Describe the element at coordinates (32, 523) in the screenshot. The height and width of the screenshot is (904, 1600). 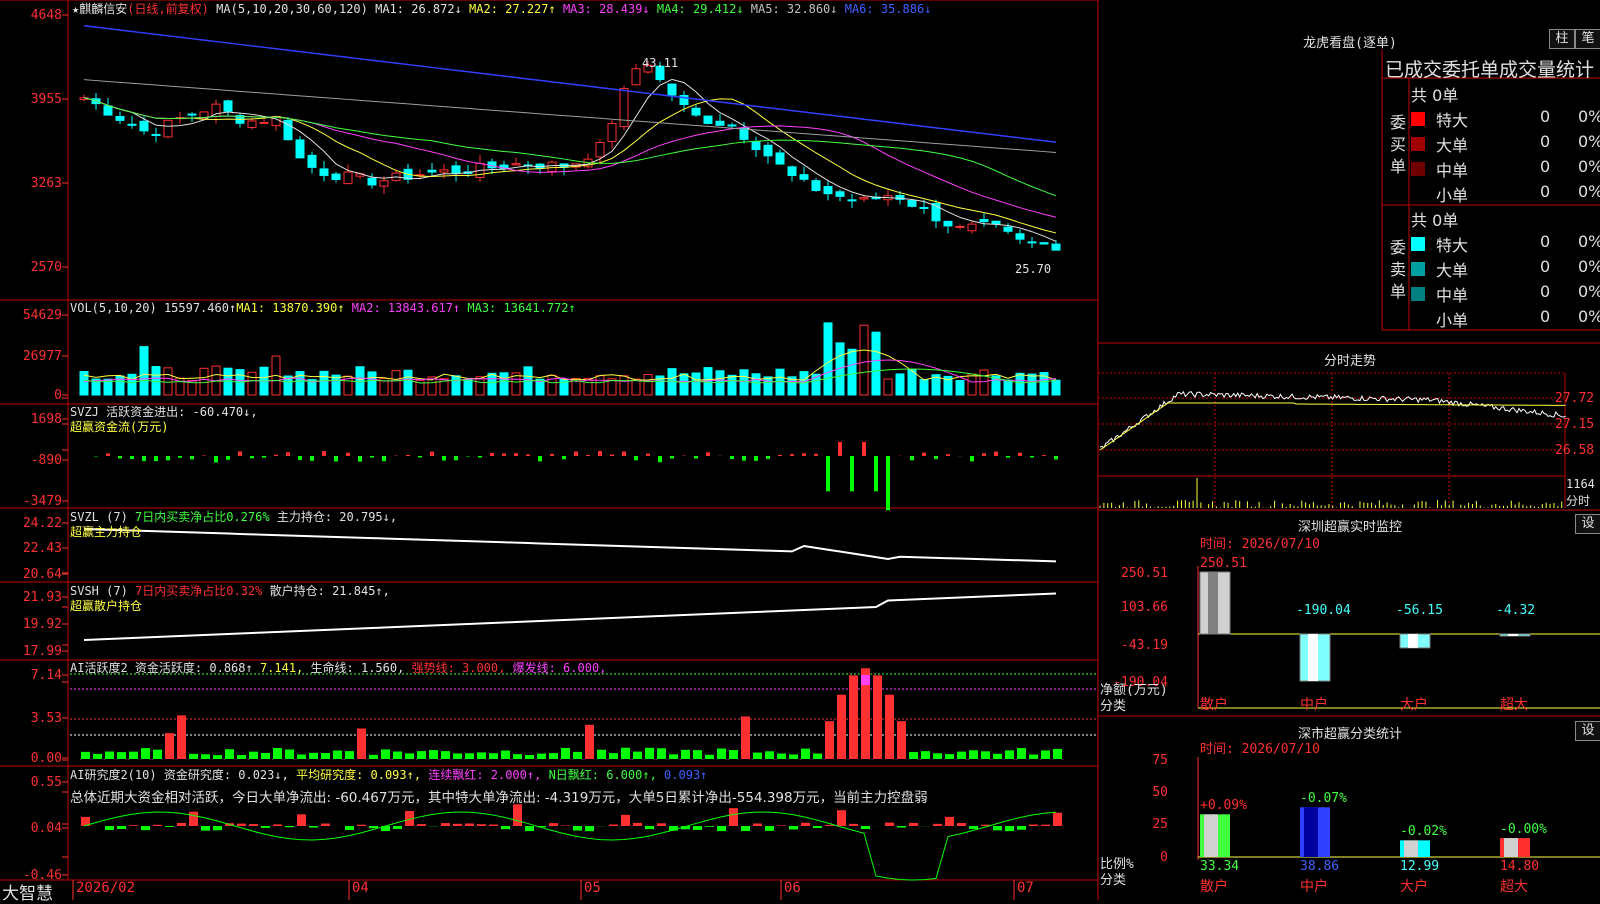
I see `y-tick-label: 24.22` at that location.